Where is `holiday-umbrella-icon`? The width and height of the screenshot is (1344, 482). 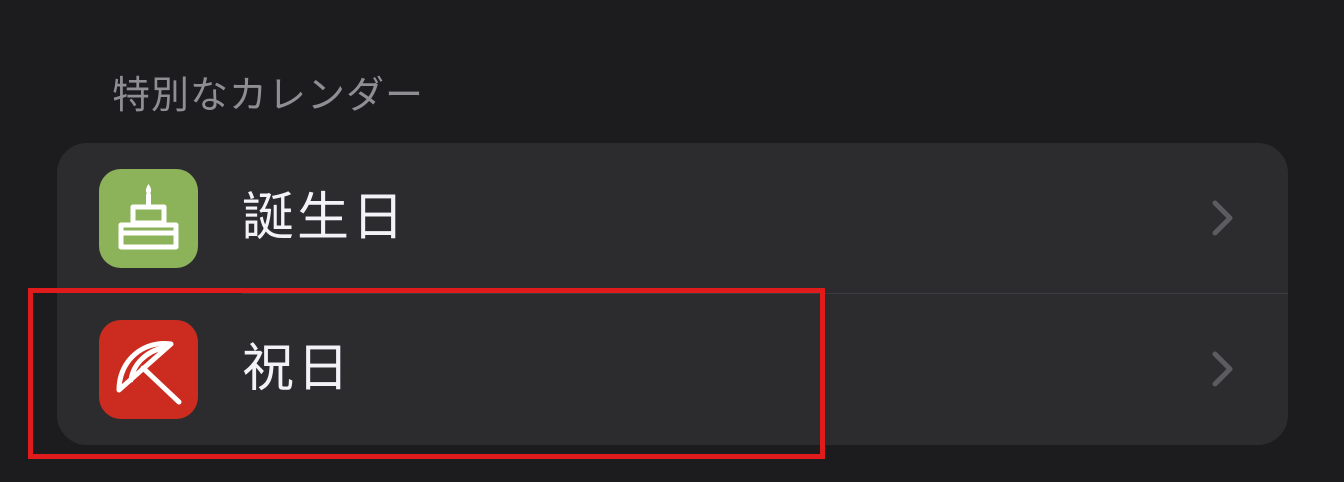 holiday-umbrella-icon is located at coordinates (148, 369).